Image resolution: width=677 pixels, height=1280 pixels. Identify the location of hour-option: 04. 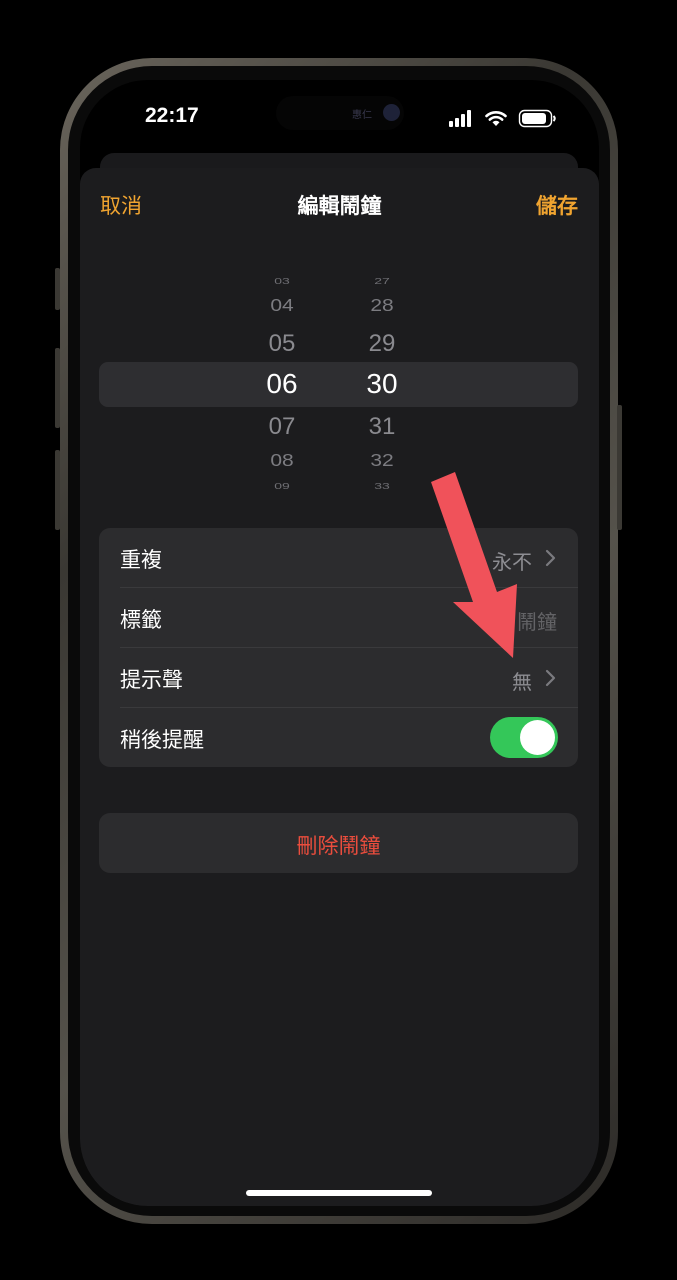
(282, 306).